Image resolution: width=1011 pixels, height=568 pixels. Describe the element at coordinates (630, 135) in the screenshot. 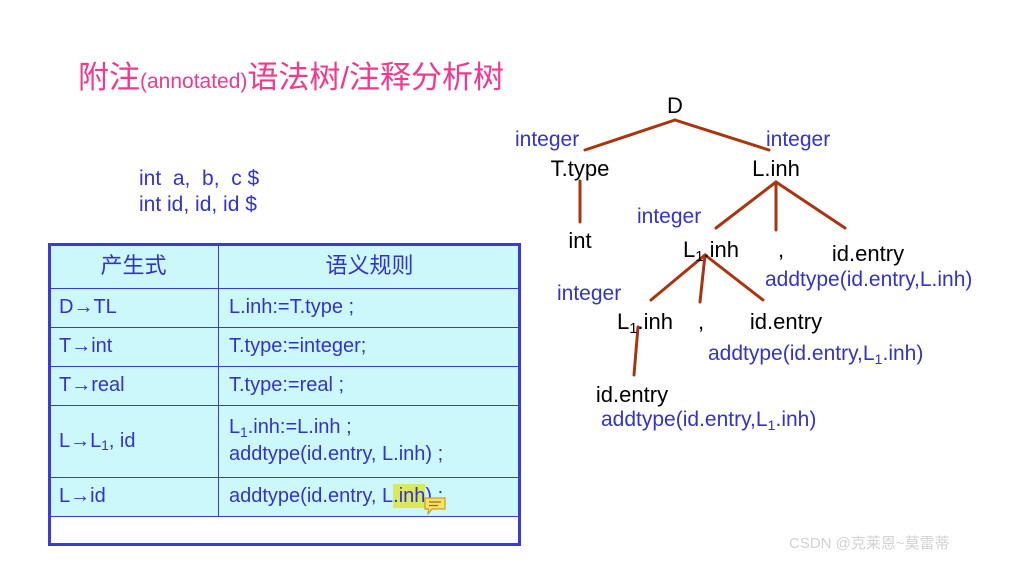

I see `edge-d-ttype` at that location.